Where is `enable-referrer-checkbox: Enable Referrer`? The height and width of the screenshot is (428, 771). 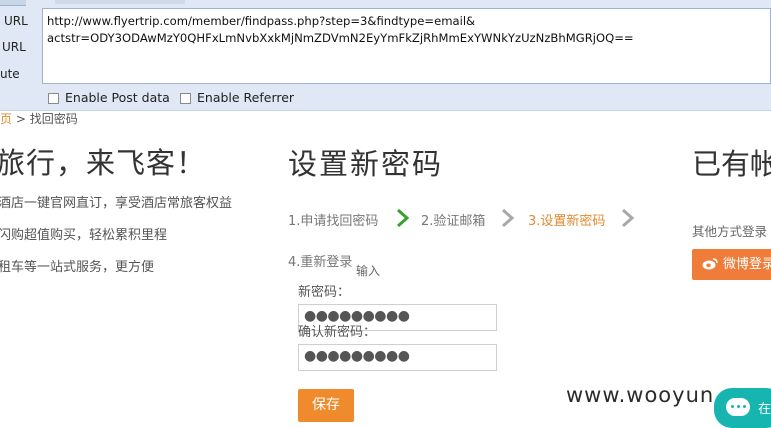
enable-referrer-checkbox: Enable Referrer is located at coordinates (237, 97).